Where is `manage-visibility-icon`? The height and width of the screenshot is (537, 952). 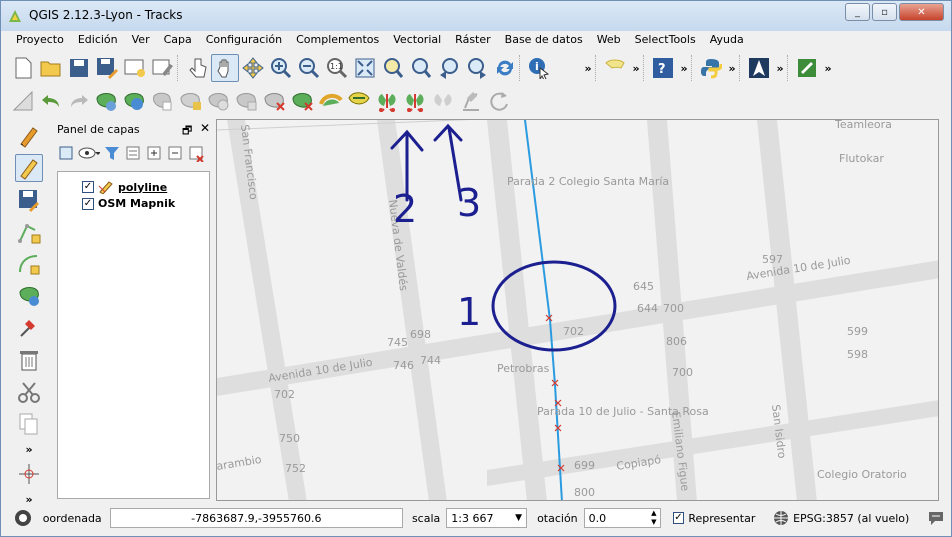
manage-visibility-icon is located at coordinates (89, 153).